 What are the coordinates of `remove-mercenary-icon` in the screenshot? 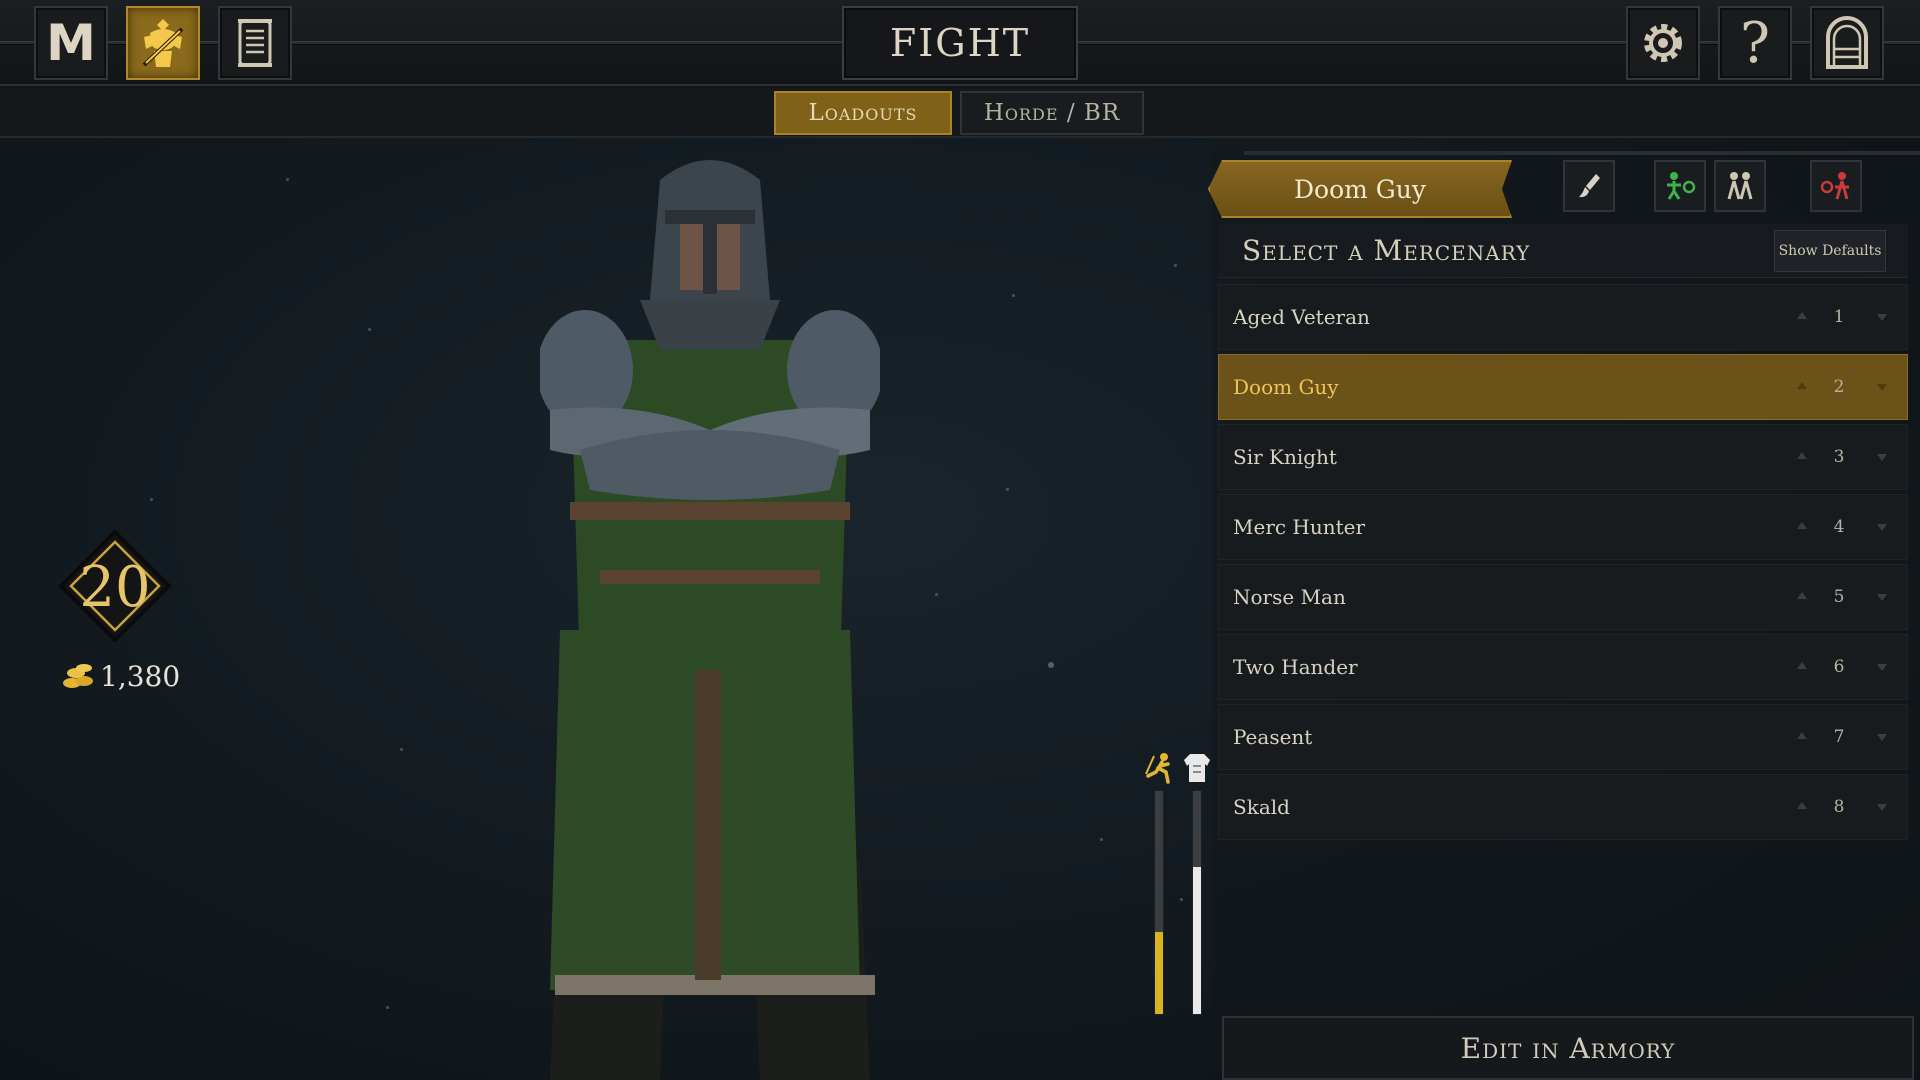 It's located at (1834, 186).